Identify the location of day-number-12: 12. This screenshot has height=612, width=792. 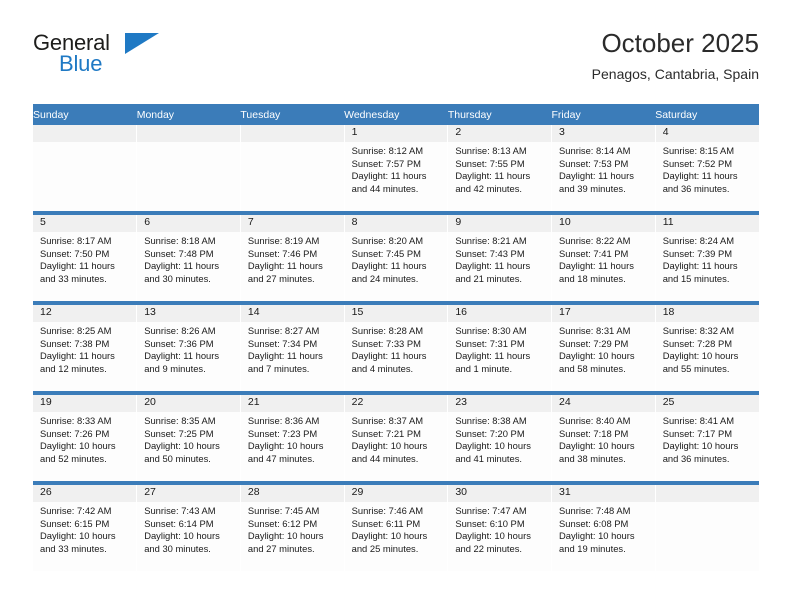
(85, 313).